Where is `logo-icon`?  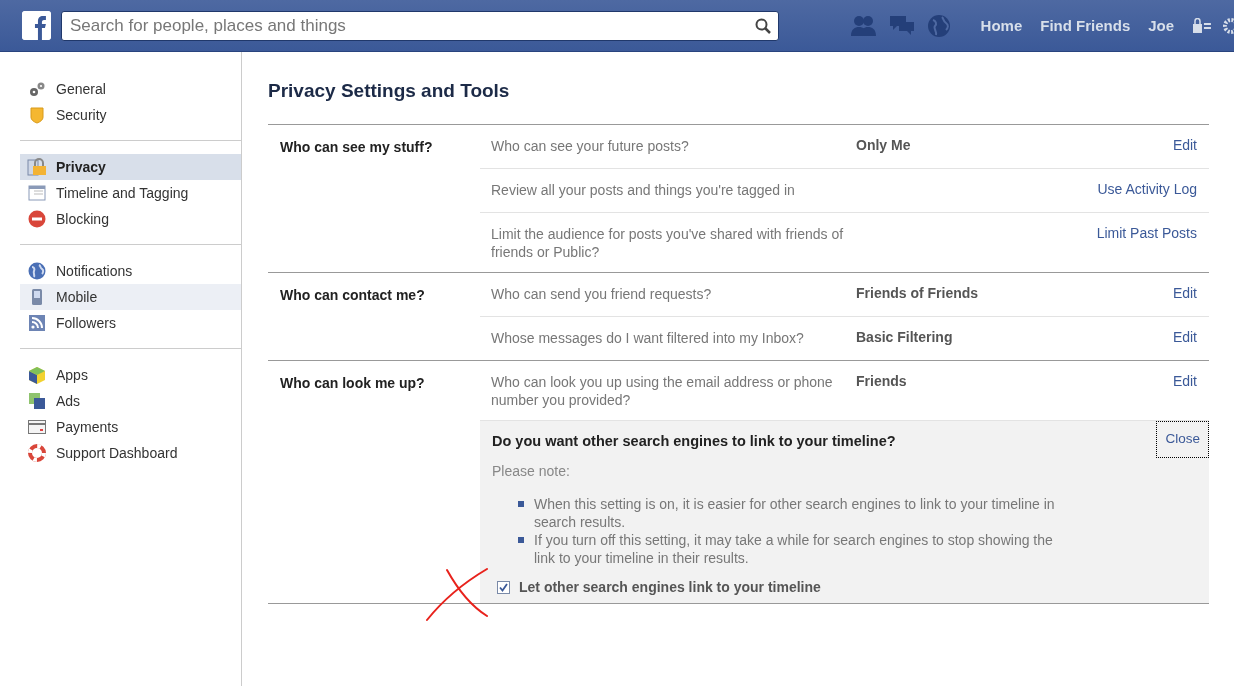
logo-icon is located at coordinates (36, 25).